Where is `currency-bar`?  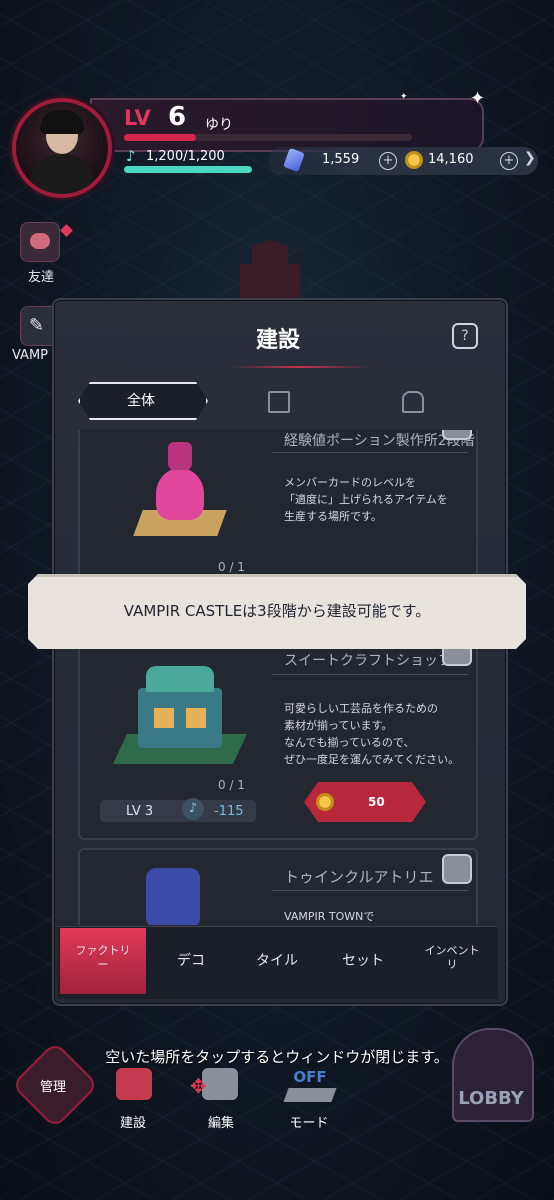
currency-bar is located at coordinates (403, 161).